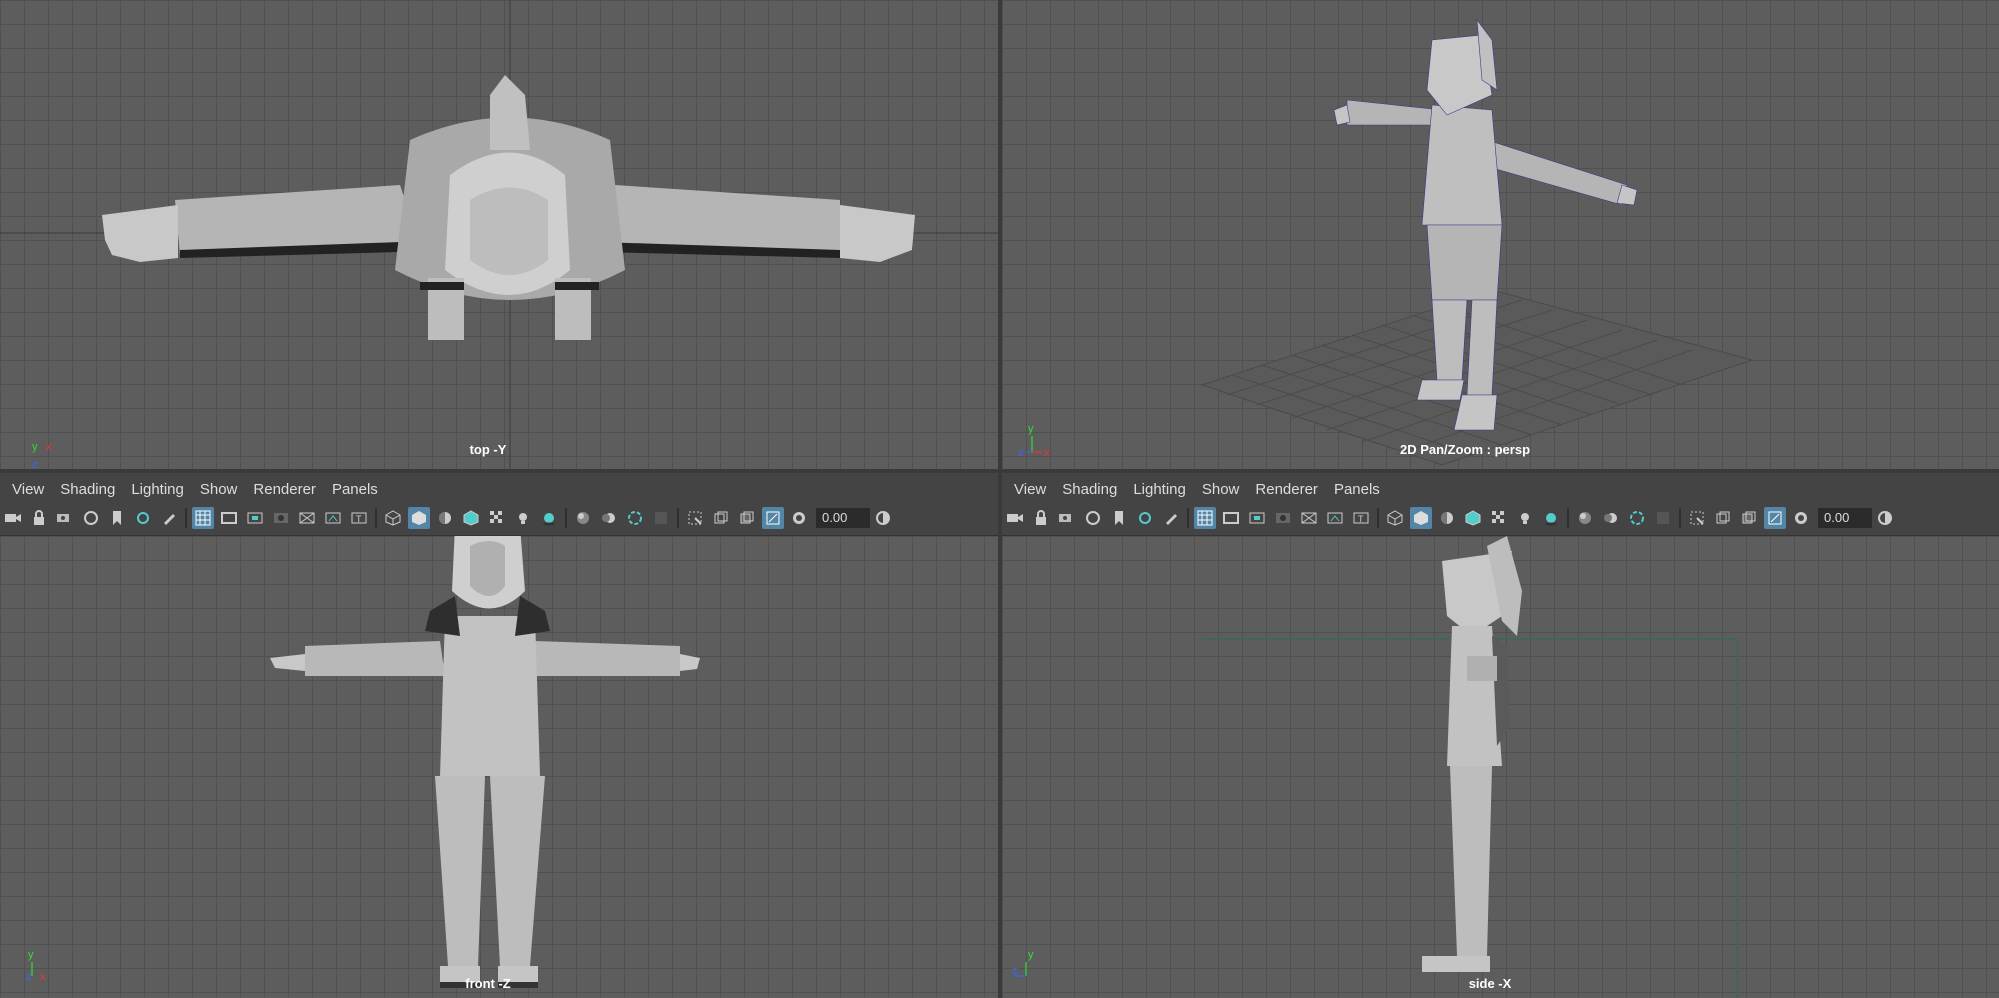 The width and height of the screenshot is (1999, 998). Describe the element at coordinates (1034, 440) in the screenshot. I see `axis-gizmo-persp: y z x` at that location.